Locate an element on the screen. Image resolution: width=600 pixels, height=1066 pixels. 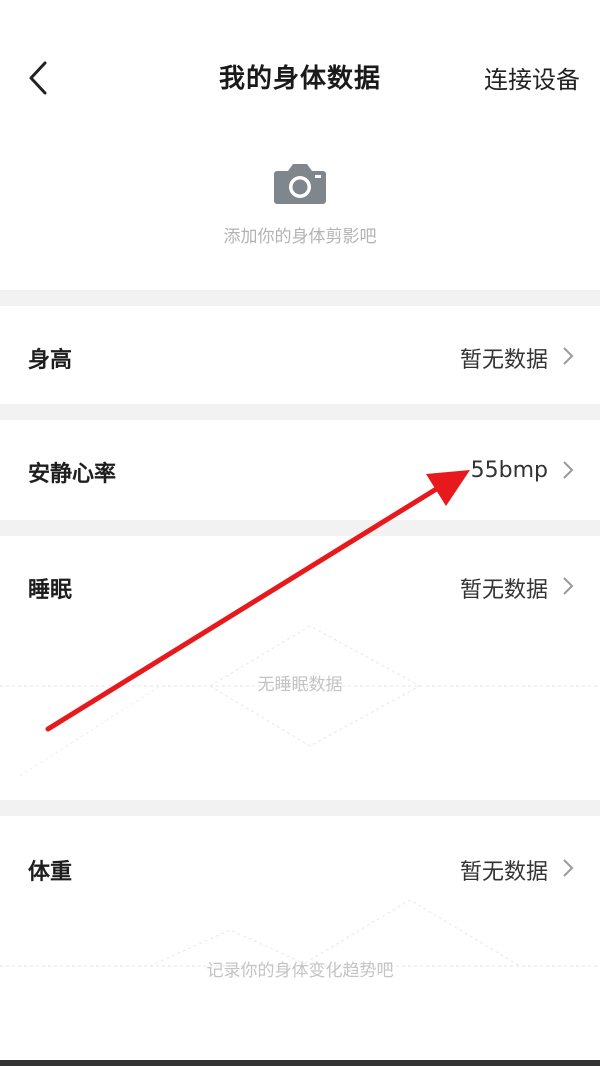
heart-rate-value: 55bmp is located at coordinates (509, 470).